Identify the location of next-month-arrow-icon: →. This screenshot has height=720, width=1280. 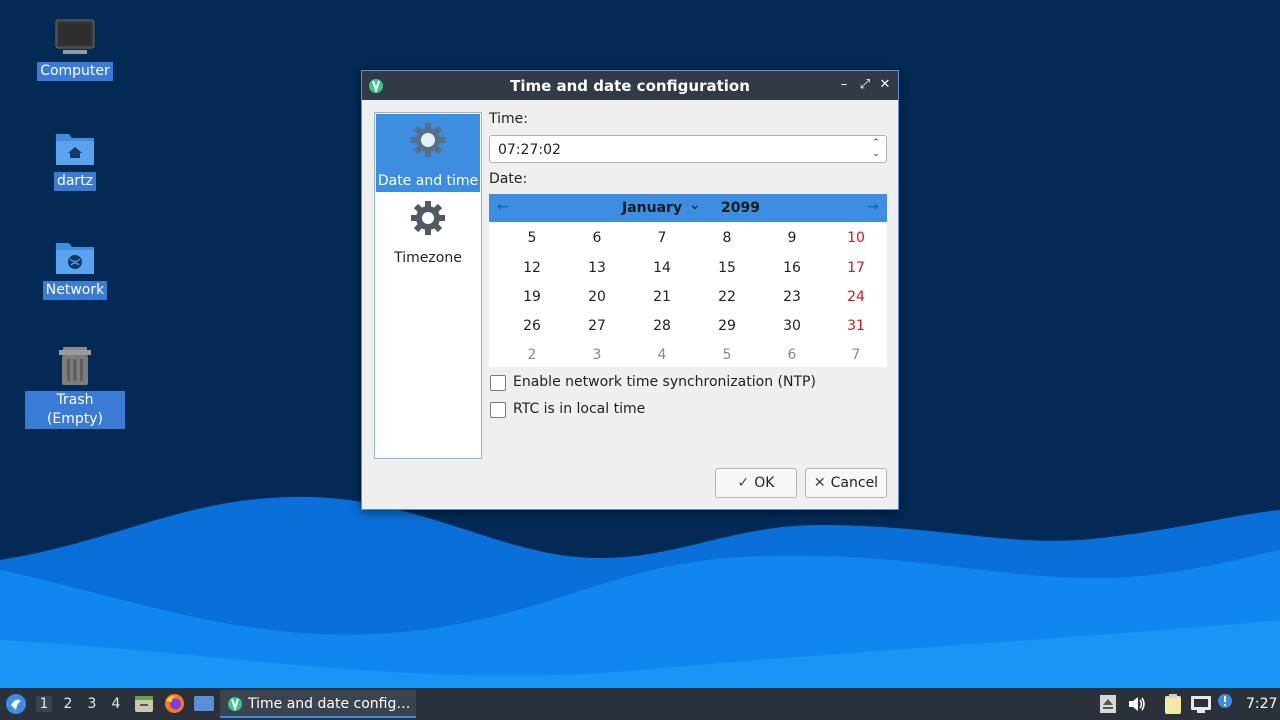
(873, 207).